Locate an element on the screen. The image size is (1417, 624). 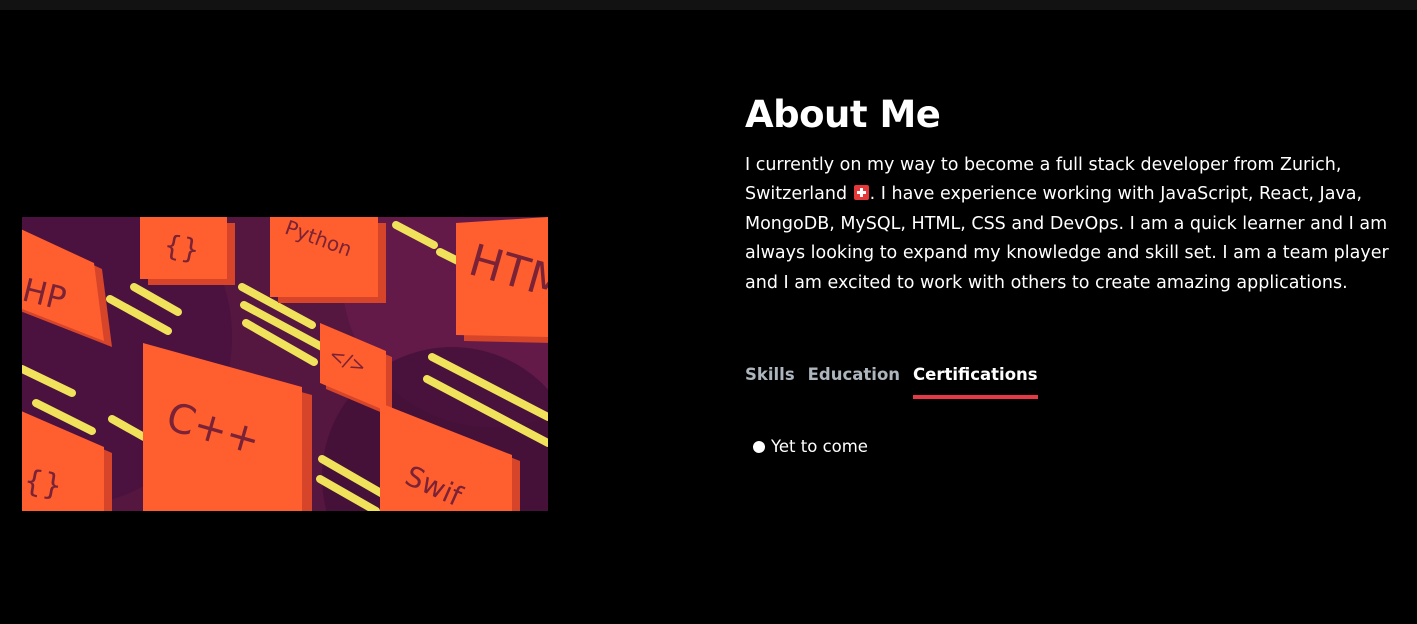
swiss-flag-icon is located at coordinates (861, 193).